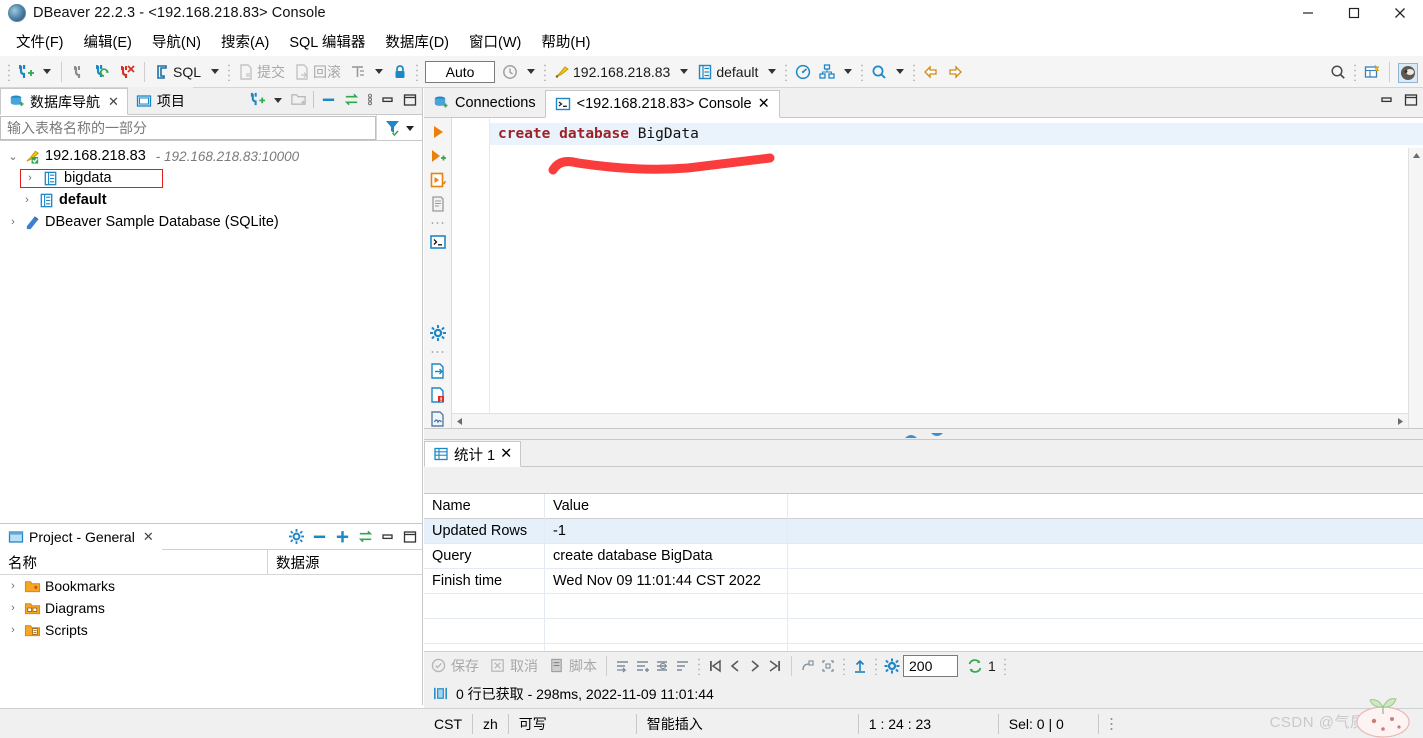  I want to click on toolbar-drag-handle, so click(9, 71).